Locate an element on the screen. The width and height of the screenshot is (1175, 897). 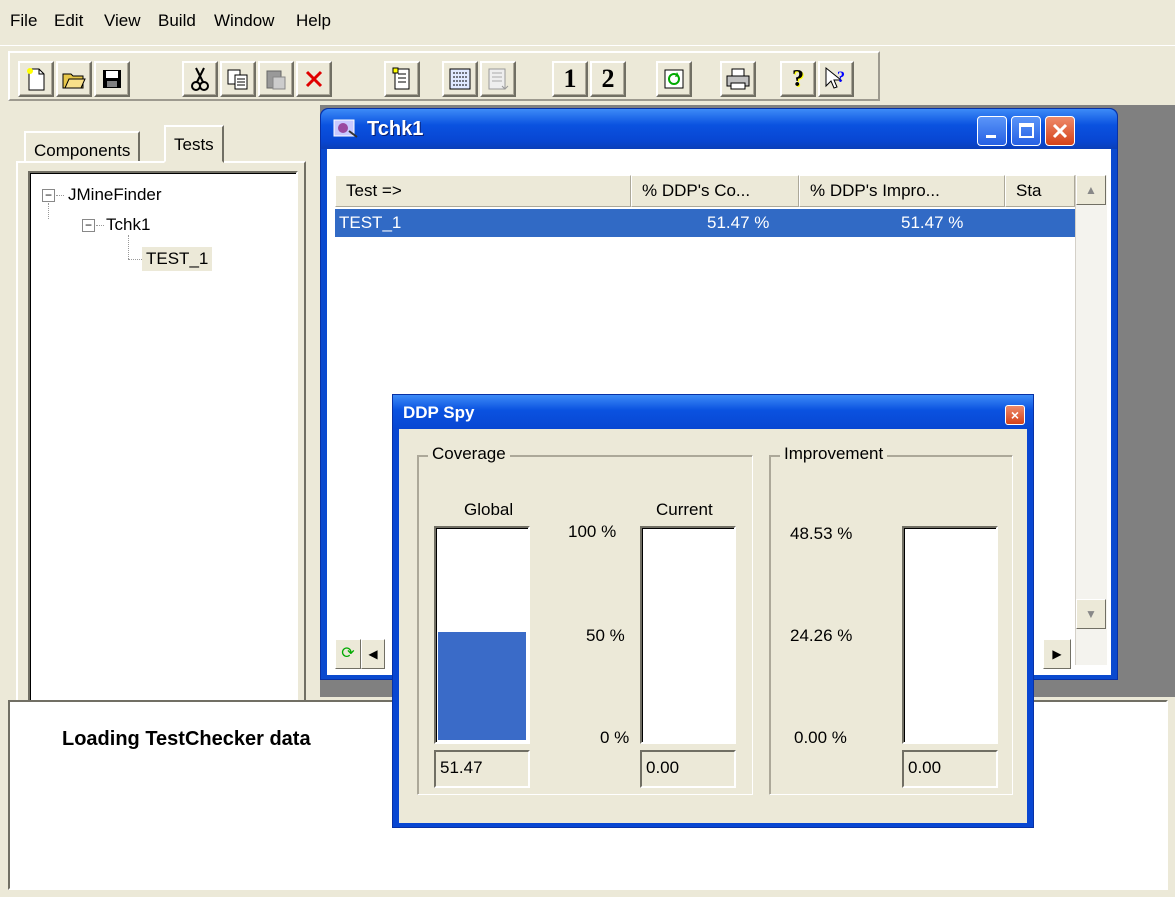
mode-2-button: 2 is located at coordinates (608, 79).